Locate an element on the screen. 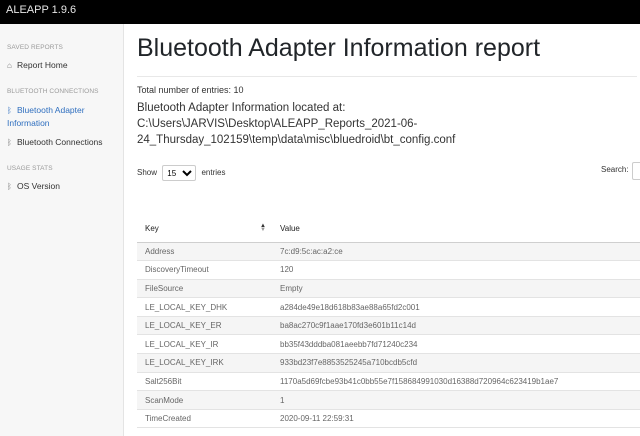 Image resolution: width=640 pixels, height=436 pixels. table-footer-row: Key Value is located at coordinates (388, 431).